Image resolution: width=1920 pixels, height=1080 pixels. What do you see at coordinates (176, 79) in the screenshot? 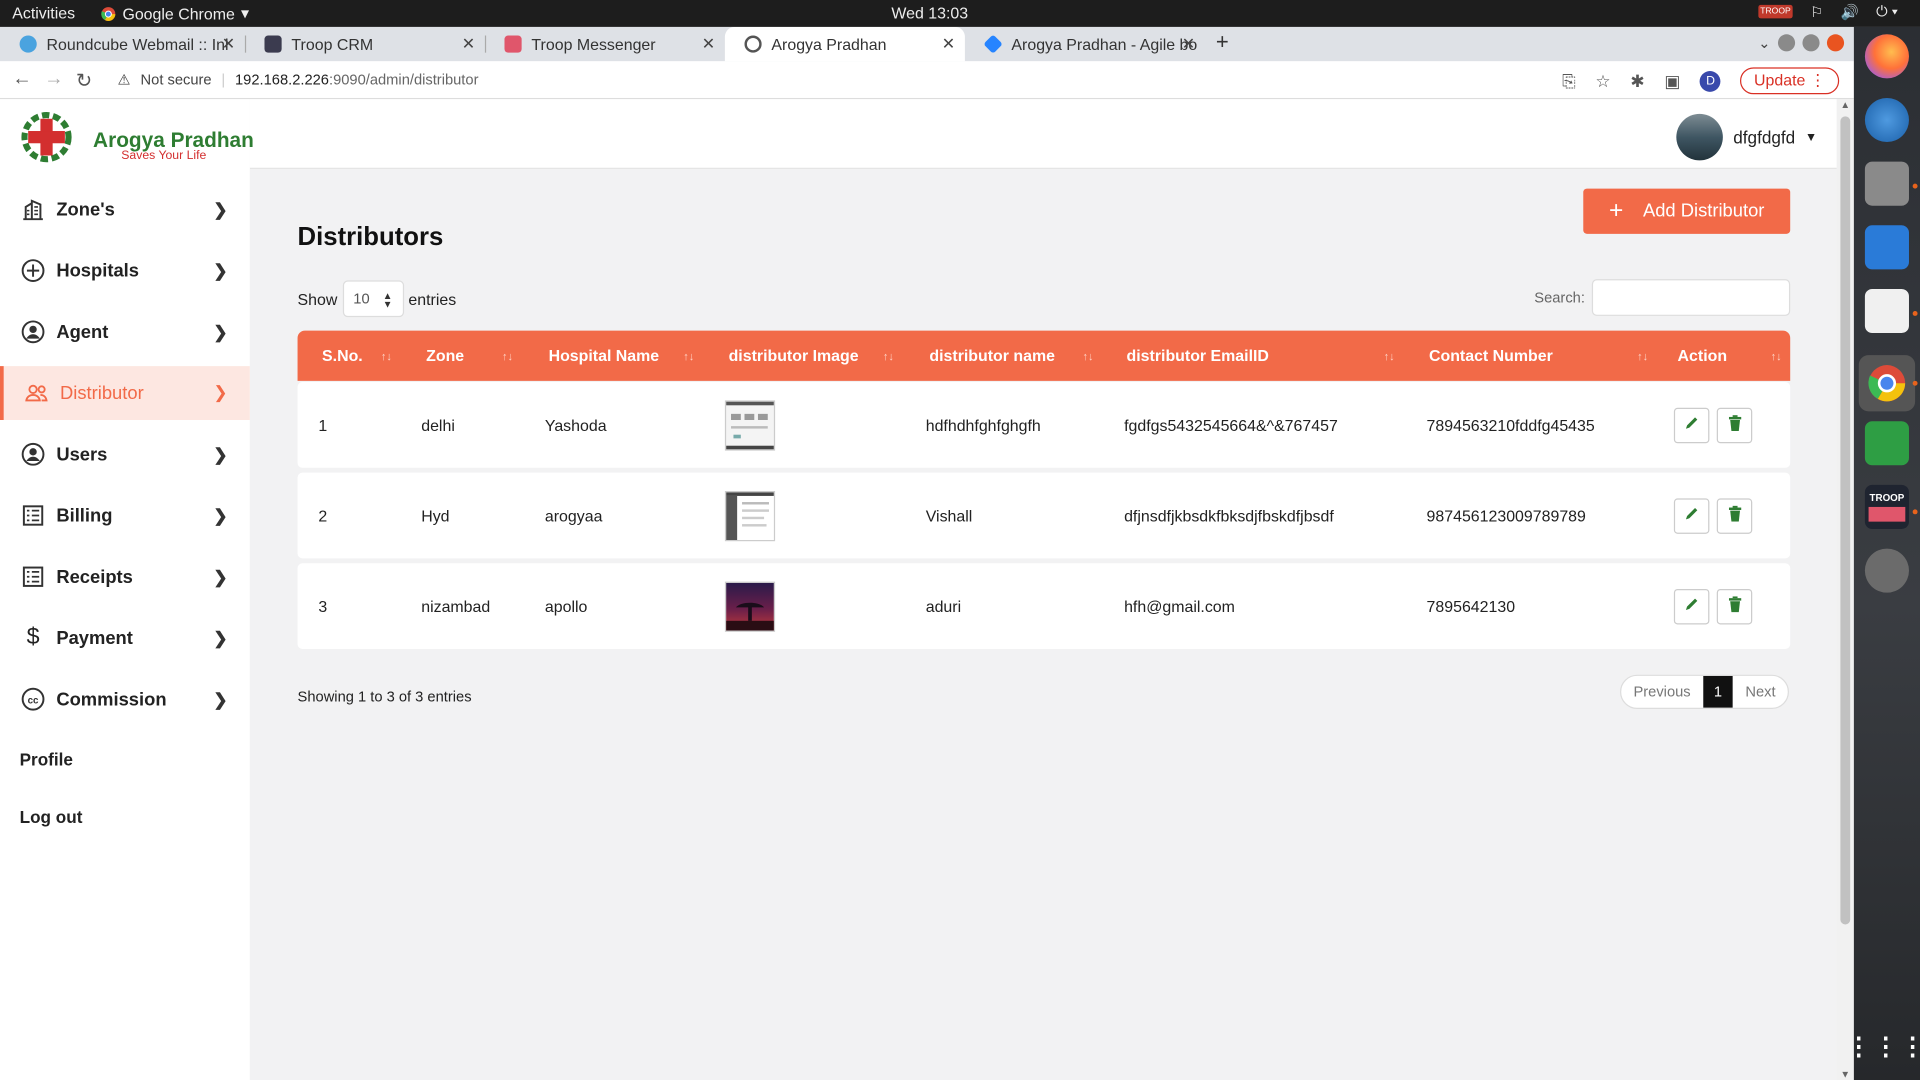
I see `security-label: Not secure` at bounding box center [176, 79].